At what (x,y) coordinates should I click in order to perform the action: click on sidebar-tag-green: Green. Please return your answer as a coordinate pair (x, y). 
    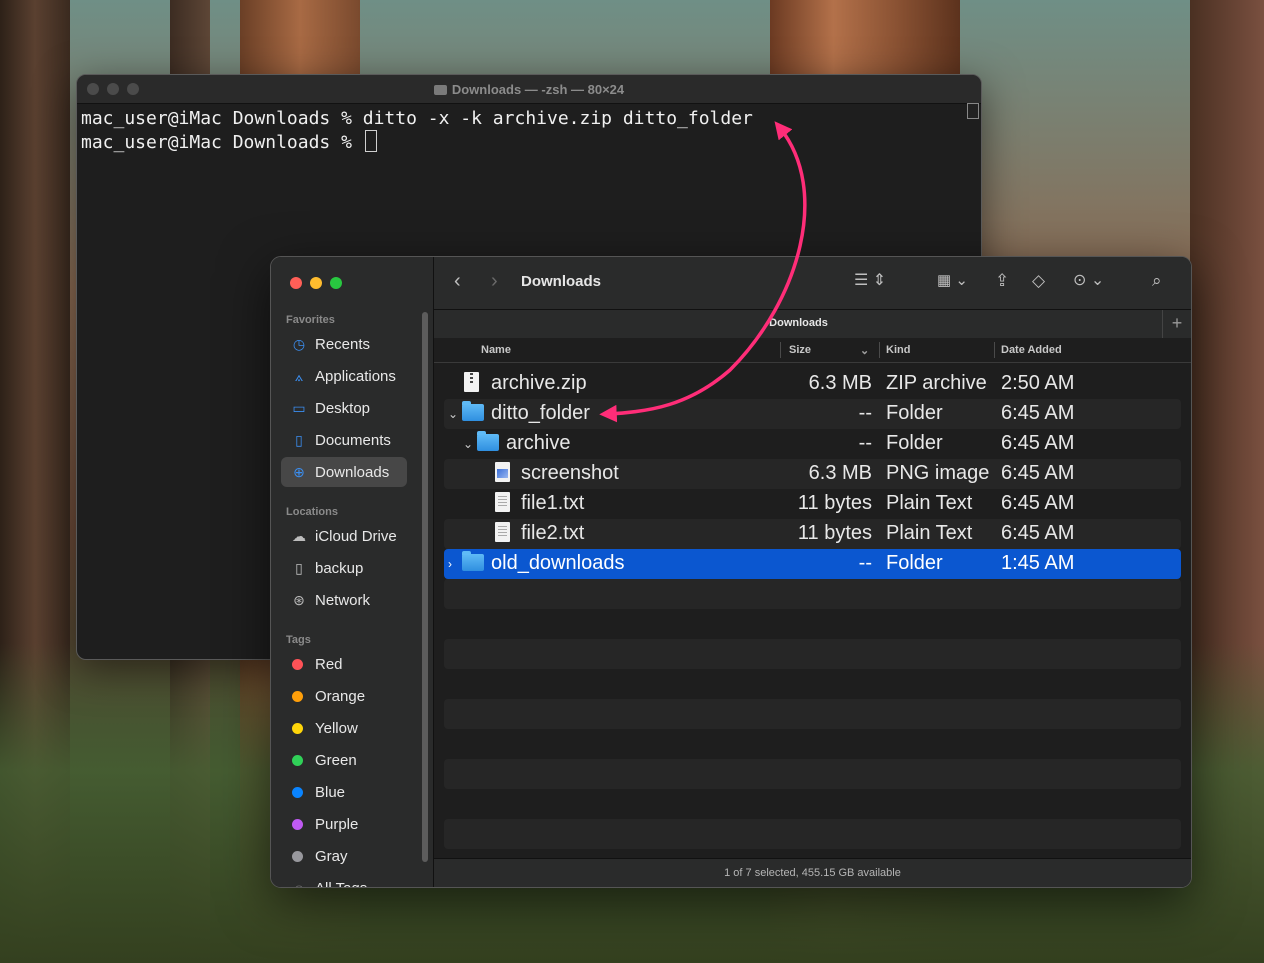
    Looking at the image, I should click on (344, 760).